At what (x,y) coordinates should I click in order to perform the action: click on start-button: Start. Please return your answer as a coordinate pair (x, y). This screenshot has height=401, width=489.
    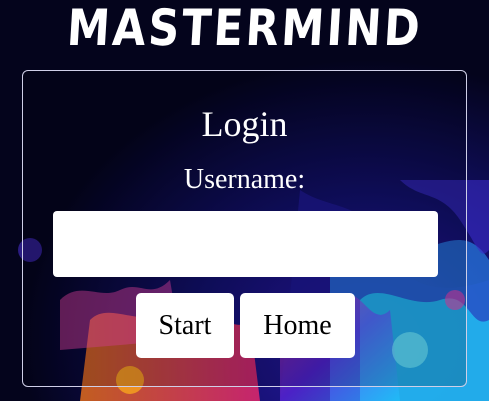
    Looking at the image, I should click on (185, 325).